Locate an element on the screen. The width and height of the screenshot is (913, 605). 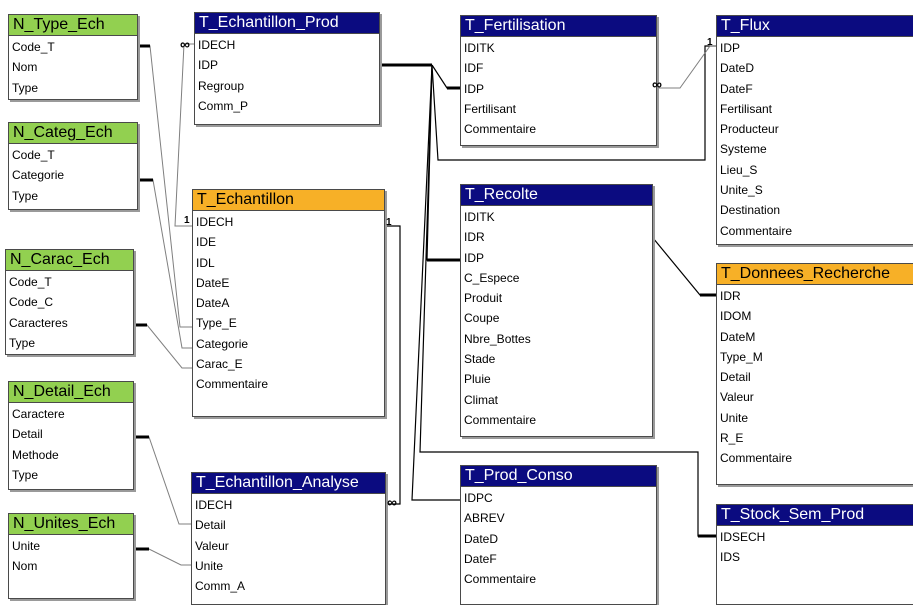
table-title: T_Echantillon is located at coordinates (288, 200).